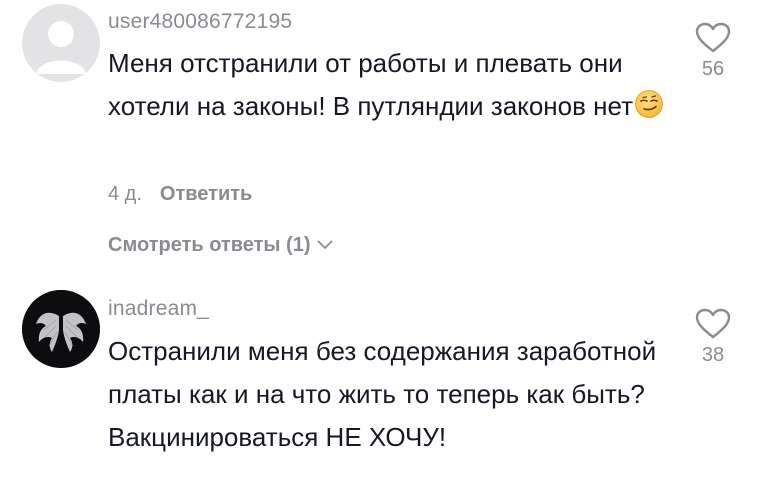  I want to click on like-button: 38, so click(713, 337).